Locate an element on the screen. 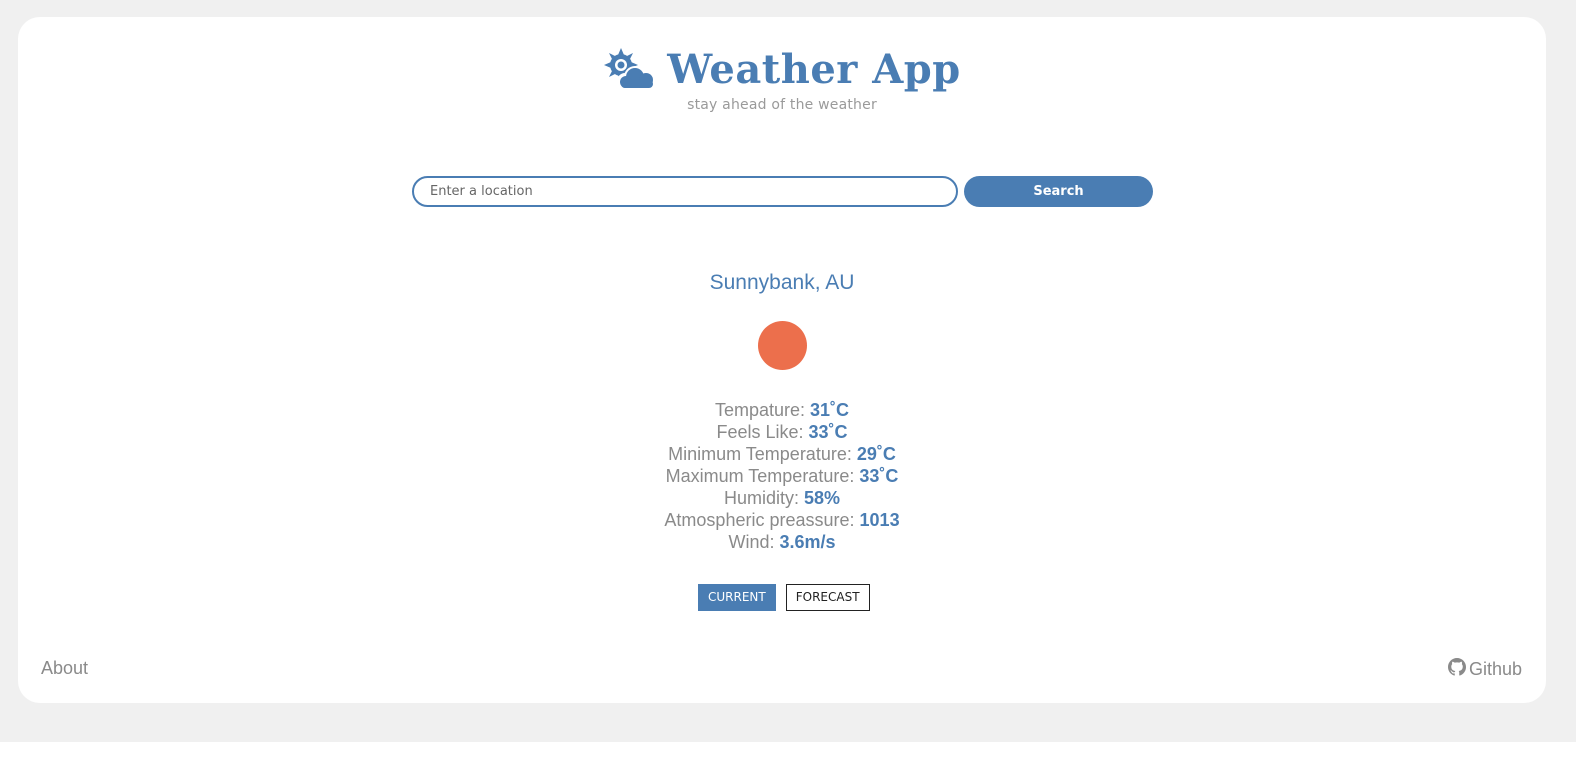 This screenshot has height=765, width=1576. title-row: Weather App is located at coordinates (782, 69).